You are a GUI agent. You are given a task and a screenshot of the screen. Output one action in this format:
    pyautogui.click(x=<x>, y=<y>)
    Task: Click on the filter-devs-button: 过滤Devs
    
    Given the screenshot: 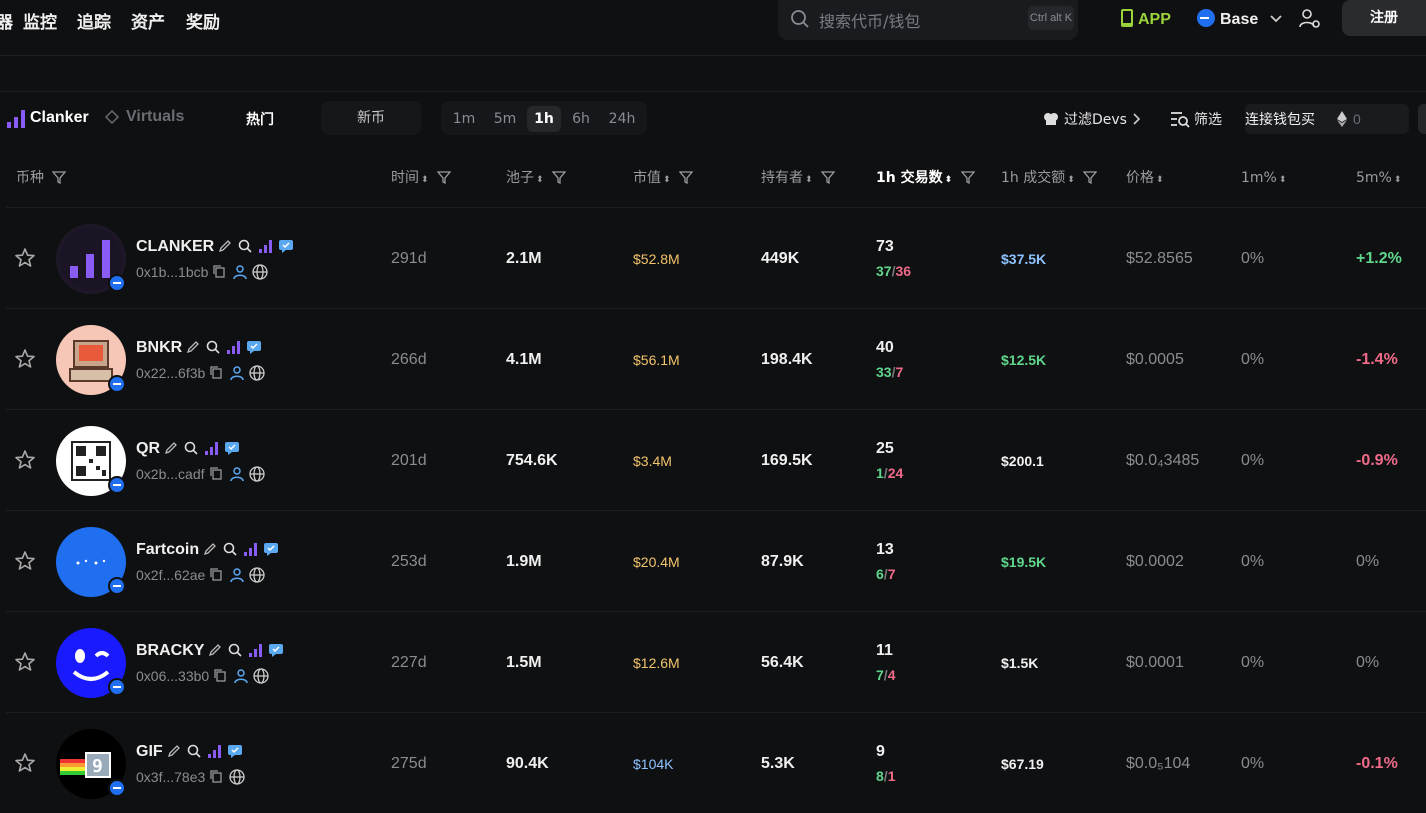 What is the action you would take?
    pyautogui.click(x=1091, y=119)
    